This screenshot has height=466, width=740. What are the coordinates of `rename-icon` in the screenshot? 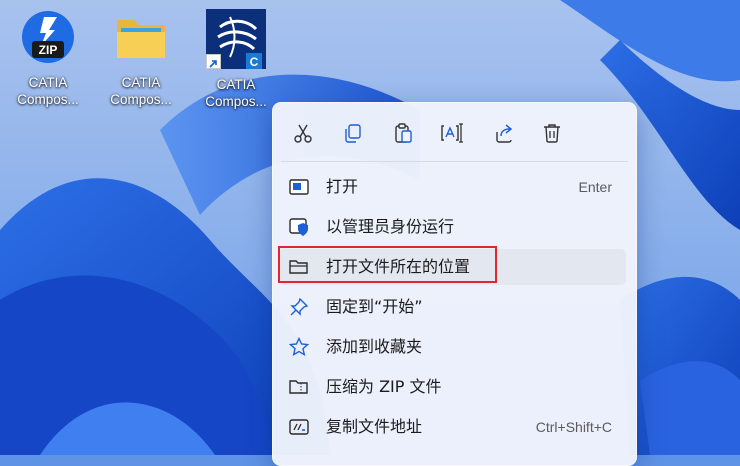 It's located at (452, 133).